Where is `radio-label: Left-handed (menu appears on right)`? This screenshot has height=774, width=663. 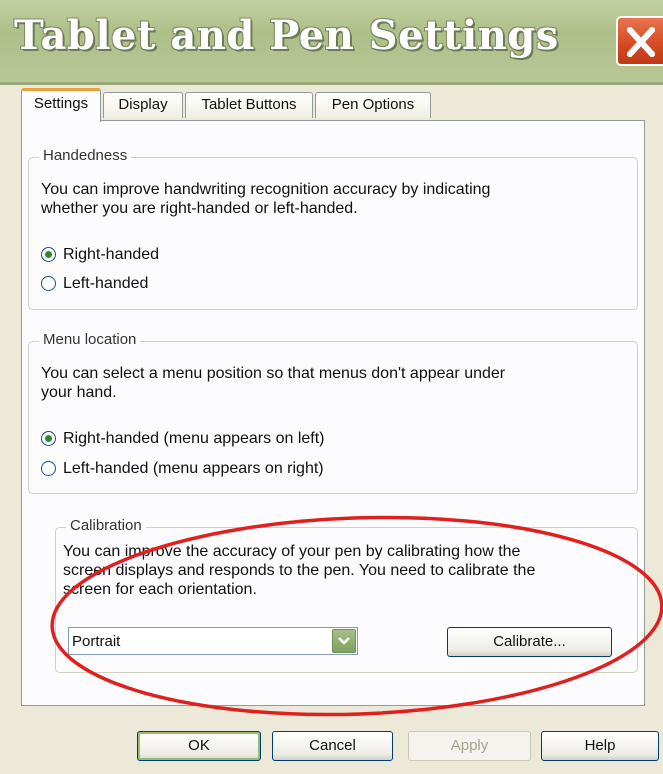
radio-label: Left-handed (menu appears on right) is located at coordinates (193, 468).